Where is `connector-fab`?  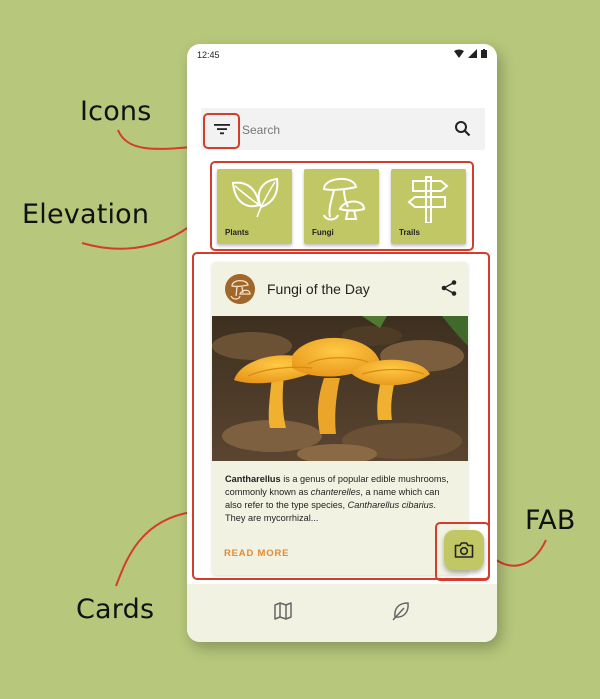 connector-fab is located at coordinates (518, 553).